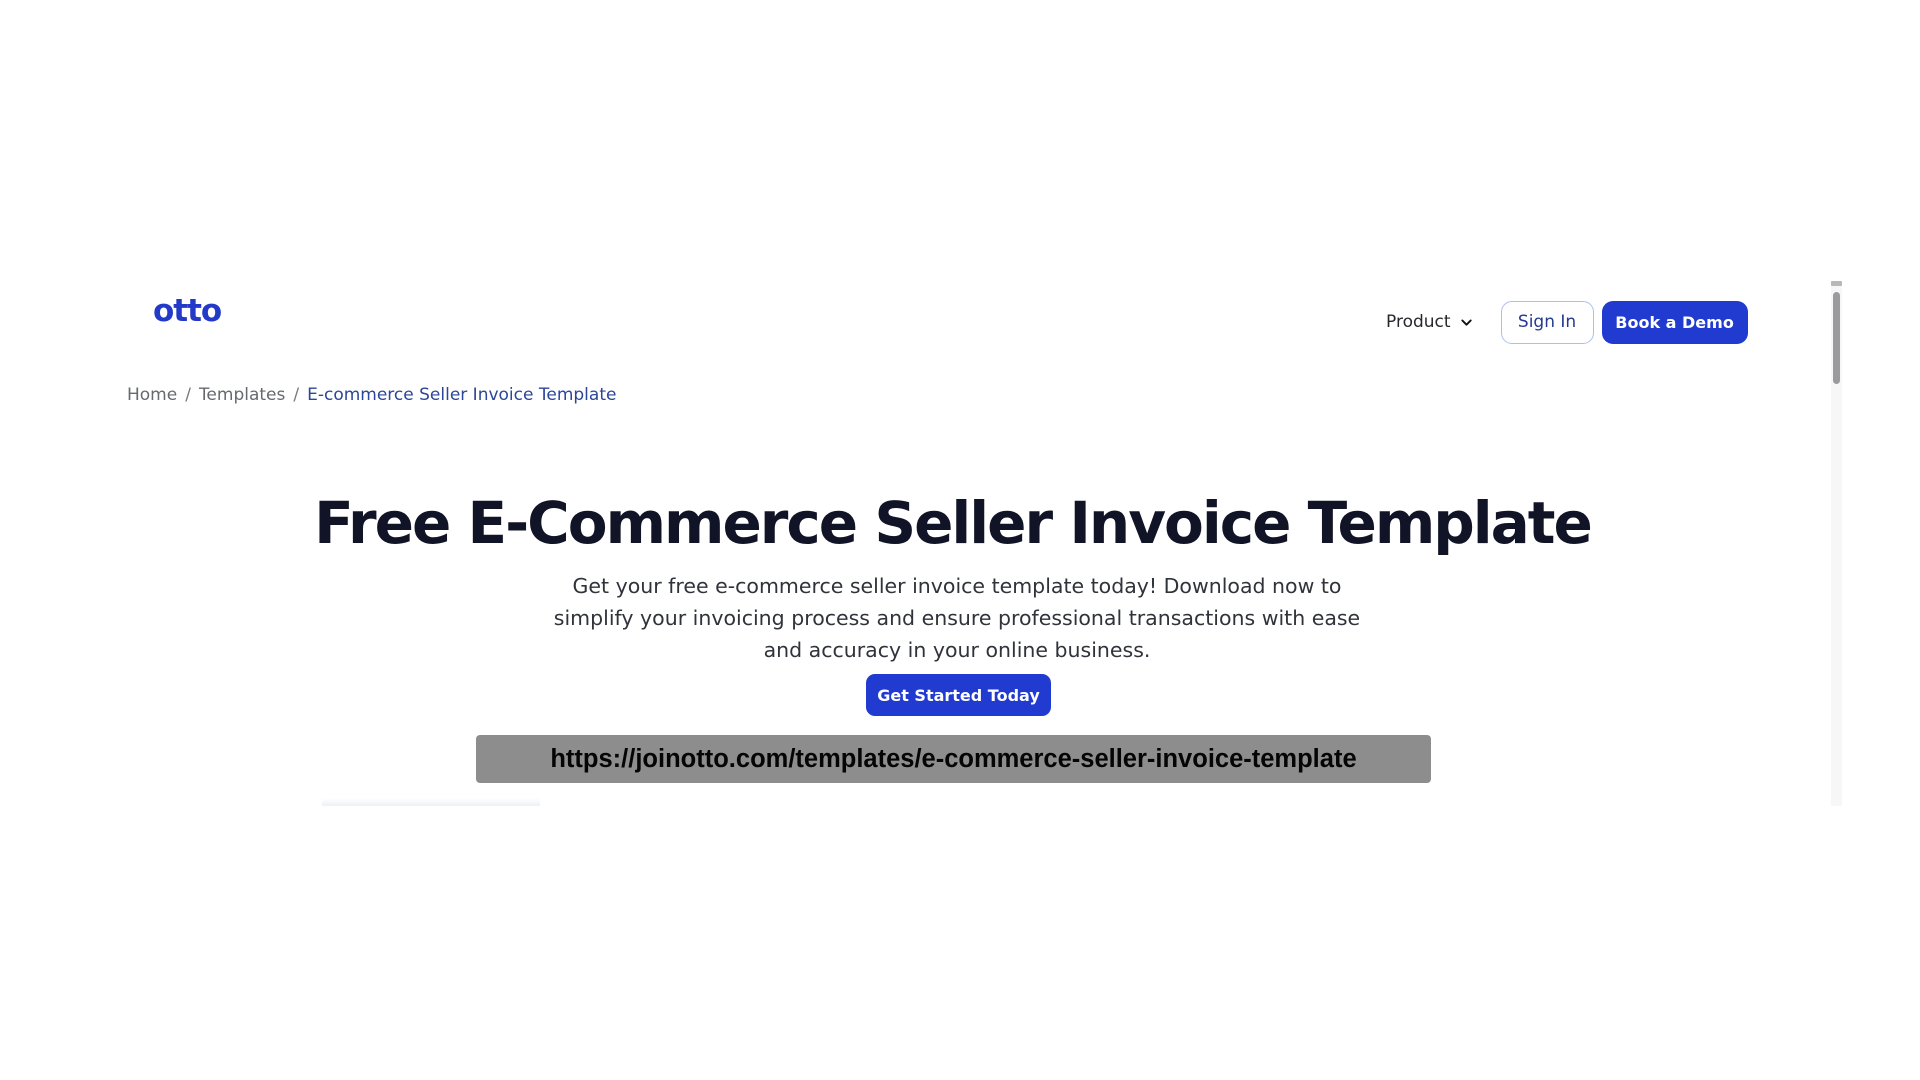 The image size is (1920, 1080). I want to click on scrollbar-top-edge, so click(1836, 283).